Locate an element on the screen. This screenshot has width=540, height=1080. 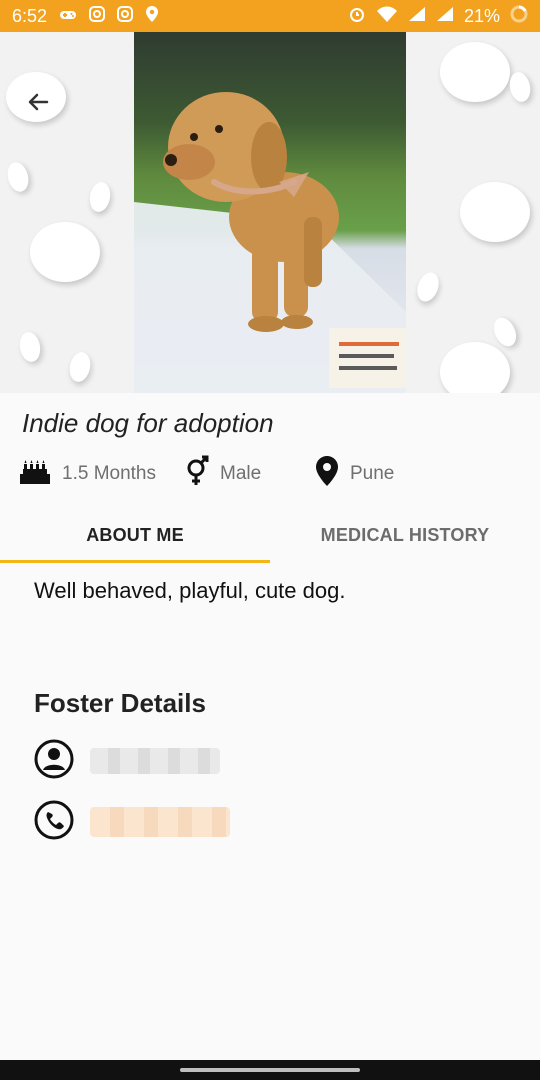
pet-info-row: 1.5 Months Male Pune is located at coordinates (278, 474).